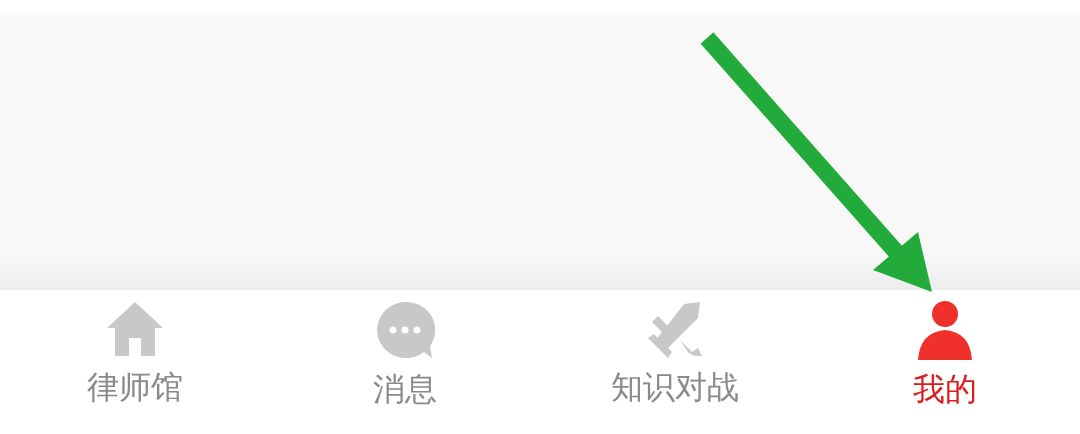 The image size is (1080, 434). I want to click on chat-bubble-icon, so click(405, 330).